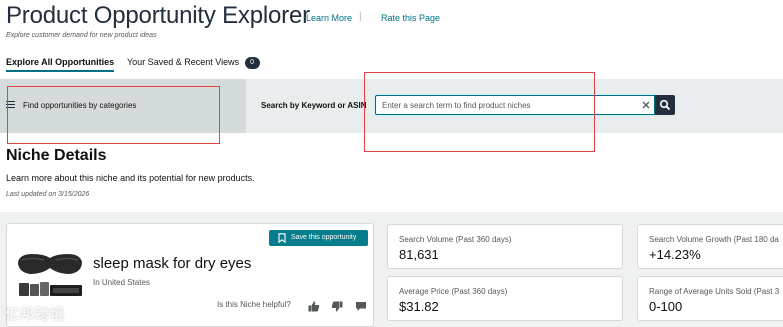  Describe the element at coordinates (666, 306) in the screenshot. I see `metric-value: 0-100` at that location.